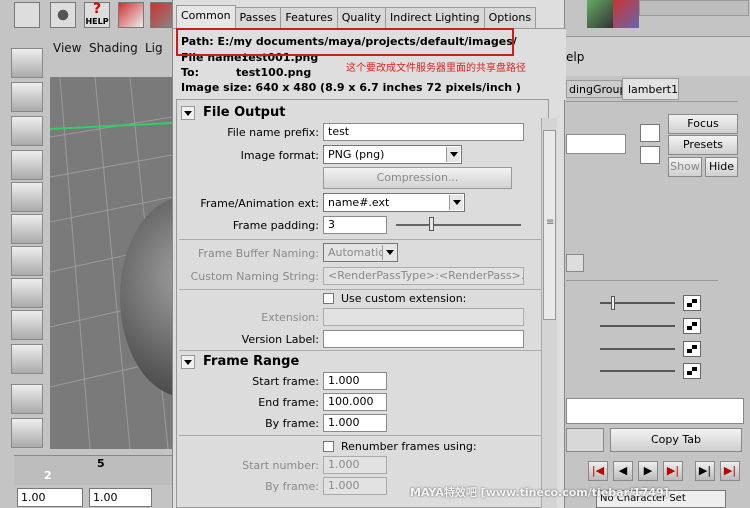 The width and height of the screenshot is (750, 508). What do you see at coordinates (120, 497) in the screenshot?
I see `playback-start-field: 1.00` at bounding box center [120, 497].